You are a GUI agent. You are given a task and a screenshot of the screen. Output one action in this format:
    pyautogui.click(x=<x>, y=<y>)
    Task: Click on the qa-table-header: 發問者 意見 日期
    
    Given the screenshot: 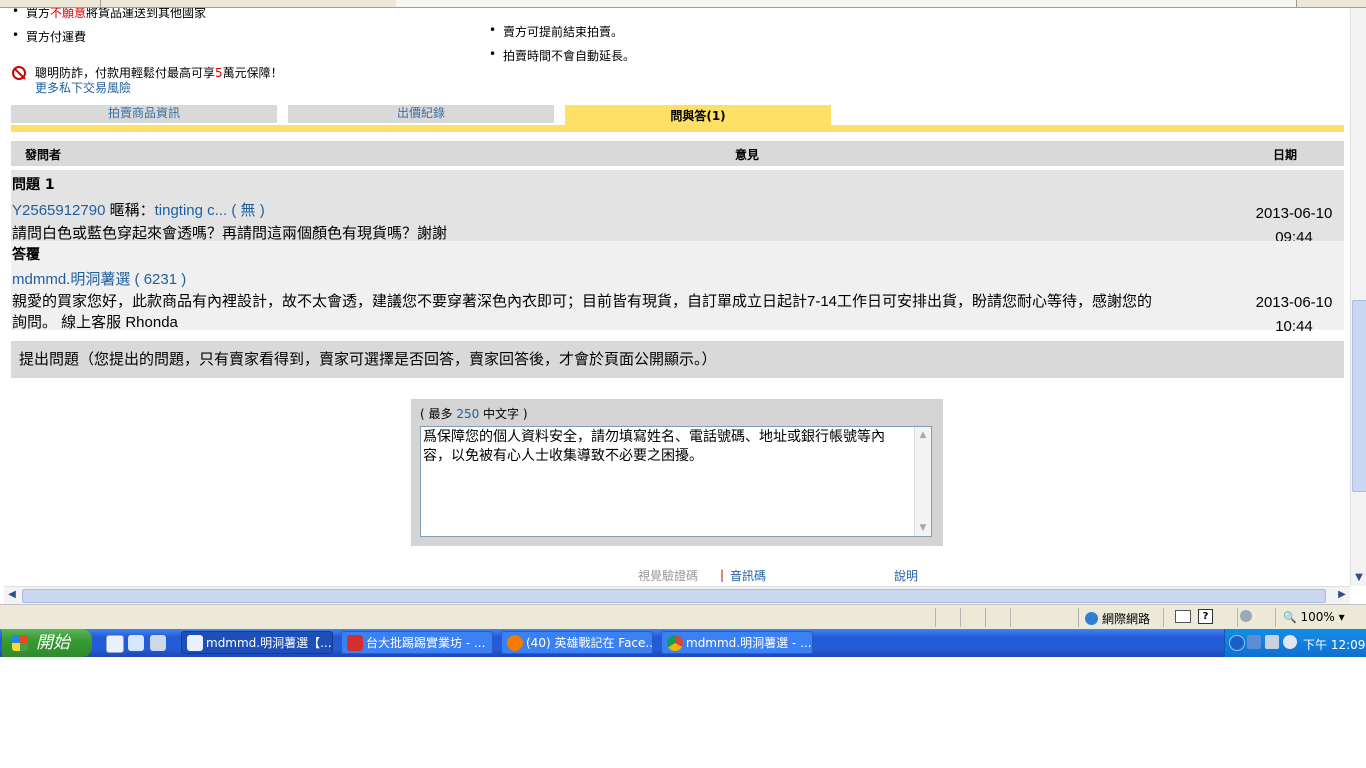 What is the action you would take?
    pyautogui.click(x=677, y=153)
    